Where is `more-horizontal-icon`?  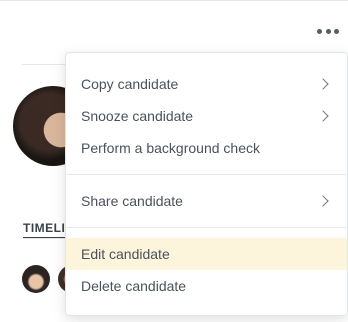 more-horizontal-icon is located at coordinates (319, 31).